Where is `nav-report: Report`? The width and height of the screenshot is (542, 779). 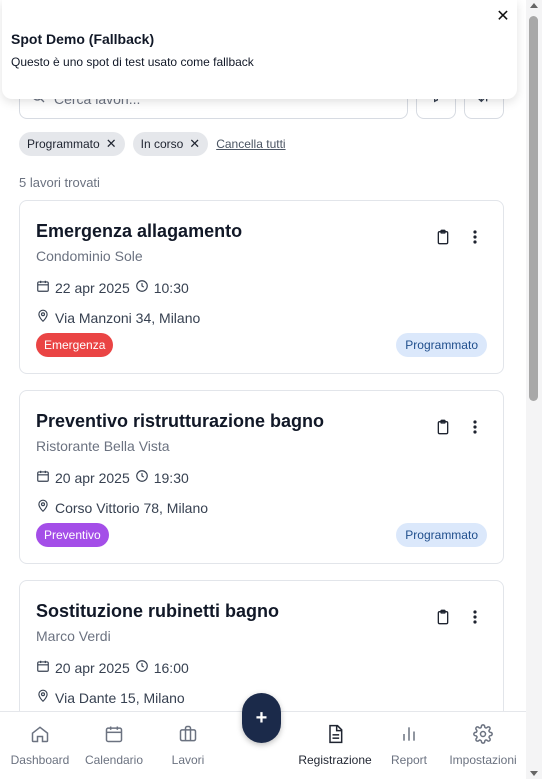
nav-report: Report is located at coordinates (409, 745).